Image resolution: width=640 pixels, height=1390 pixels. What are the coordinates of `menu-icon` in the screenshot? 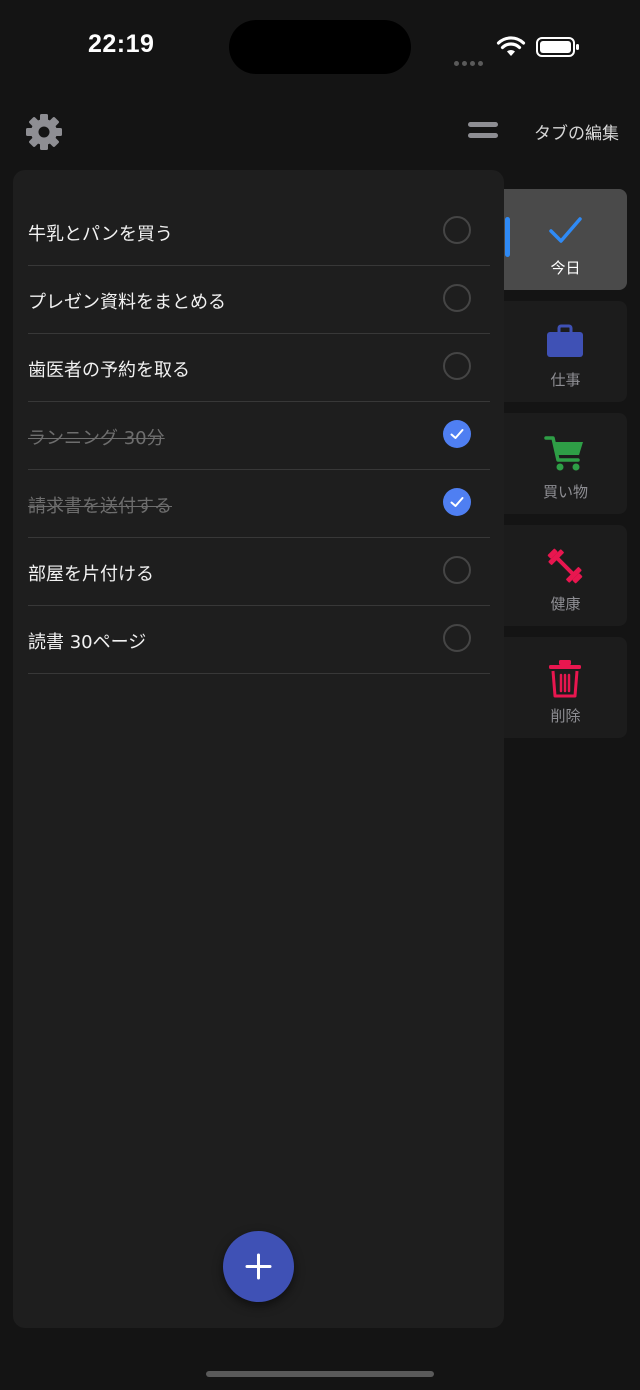 It's located at (483, 131).